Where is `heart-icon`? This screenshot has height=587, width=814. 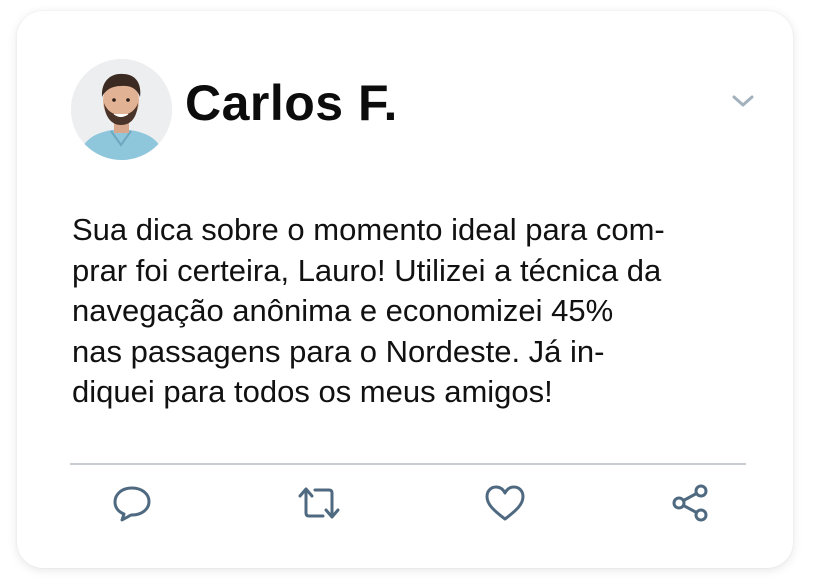 heart-icon is located at coordinates (505, 503).